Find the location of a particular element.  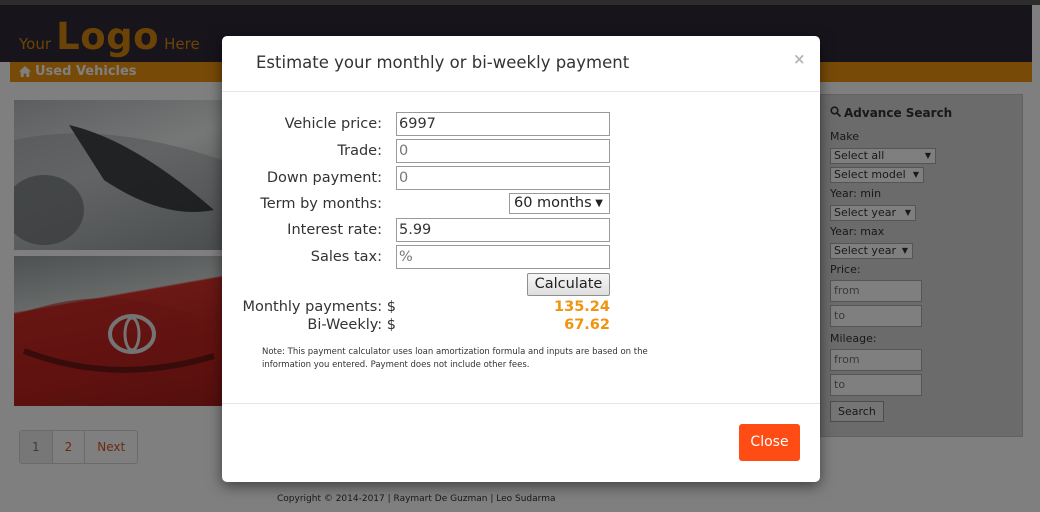

down-payment-input: 0 is located at coordinates (503, 178).